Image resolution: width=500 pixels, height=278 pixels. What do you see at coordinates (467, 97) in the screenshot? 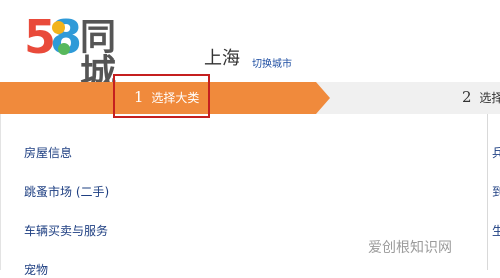
I see `step-2-number: 2` at bounding box center [467, 97].